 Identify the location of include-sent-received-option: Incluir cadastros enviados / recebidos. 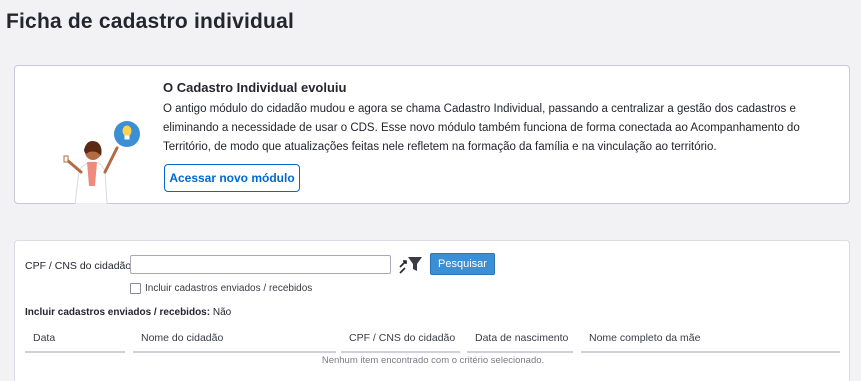
(221, 288).